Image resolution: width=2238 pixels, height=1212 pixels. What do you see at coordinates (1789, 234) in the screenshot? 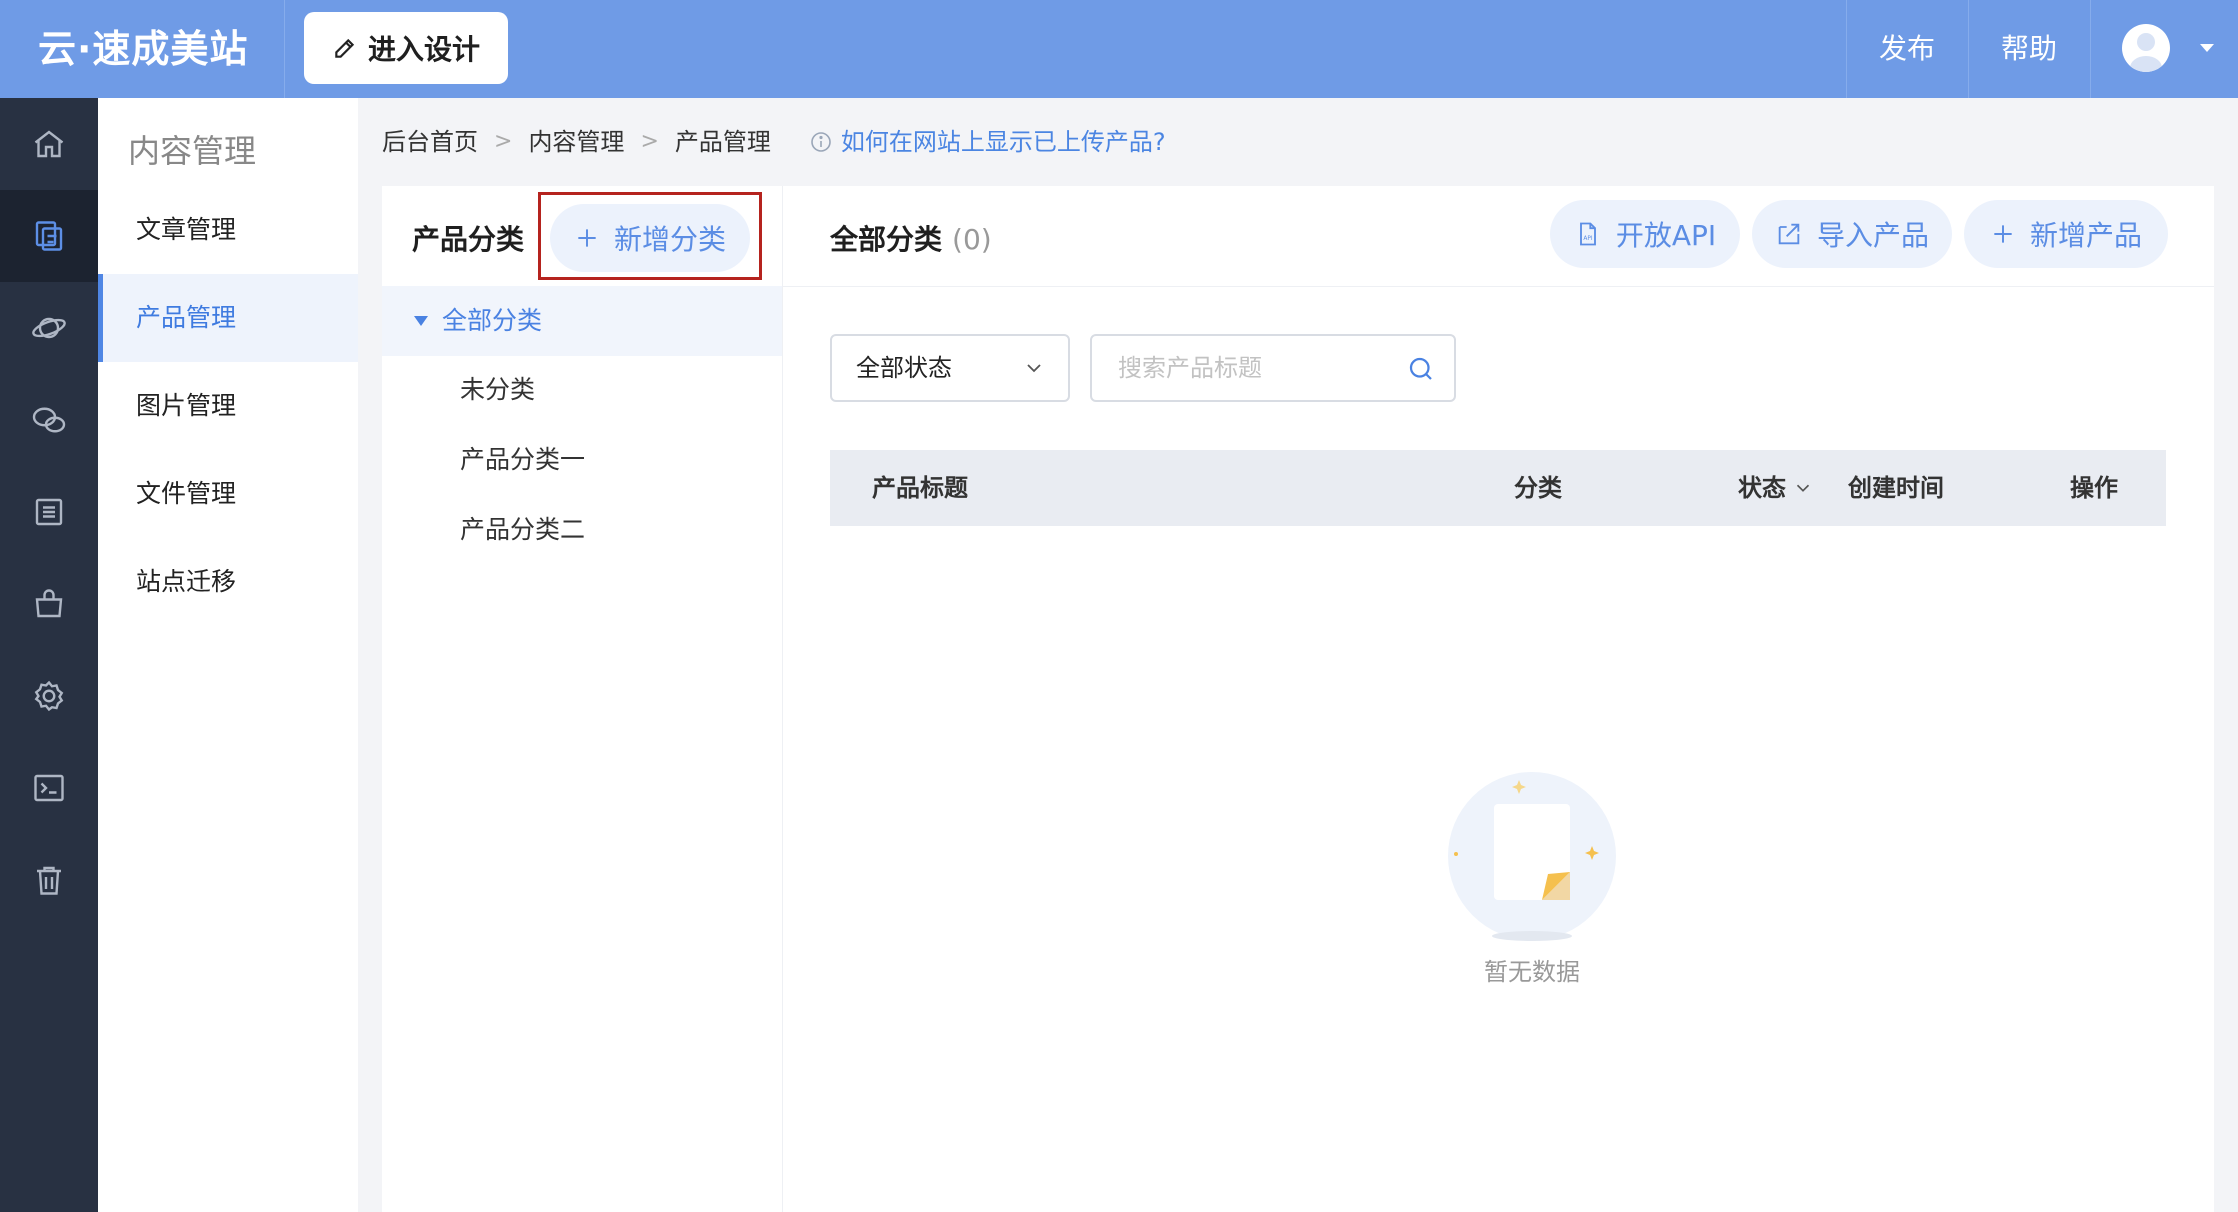
I see `import-icon` at bounding box center [1789, 234].